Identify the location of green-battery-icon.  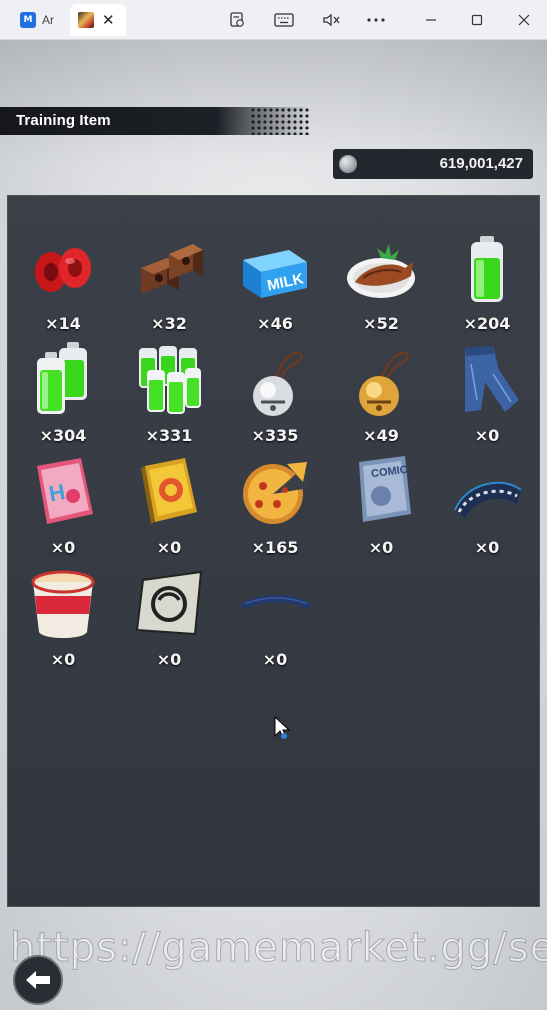
(487, 269).